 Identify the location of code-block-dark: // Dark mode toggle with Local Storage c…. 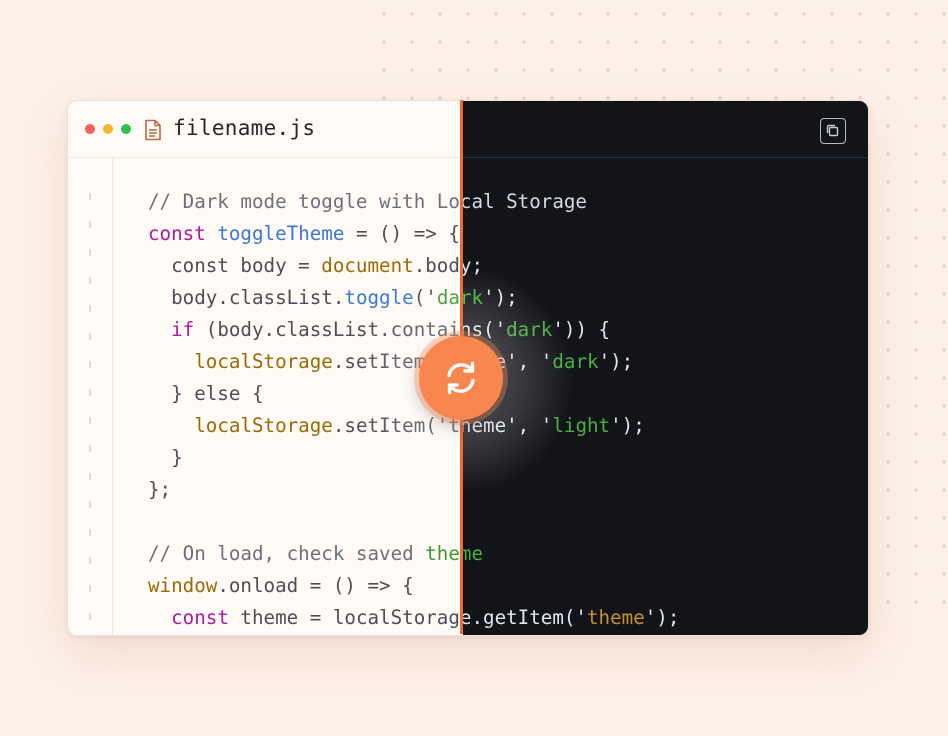
(571, 410).